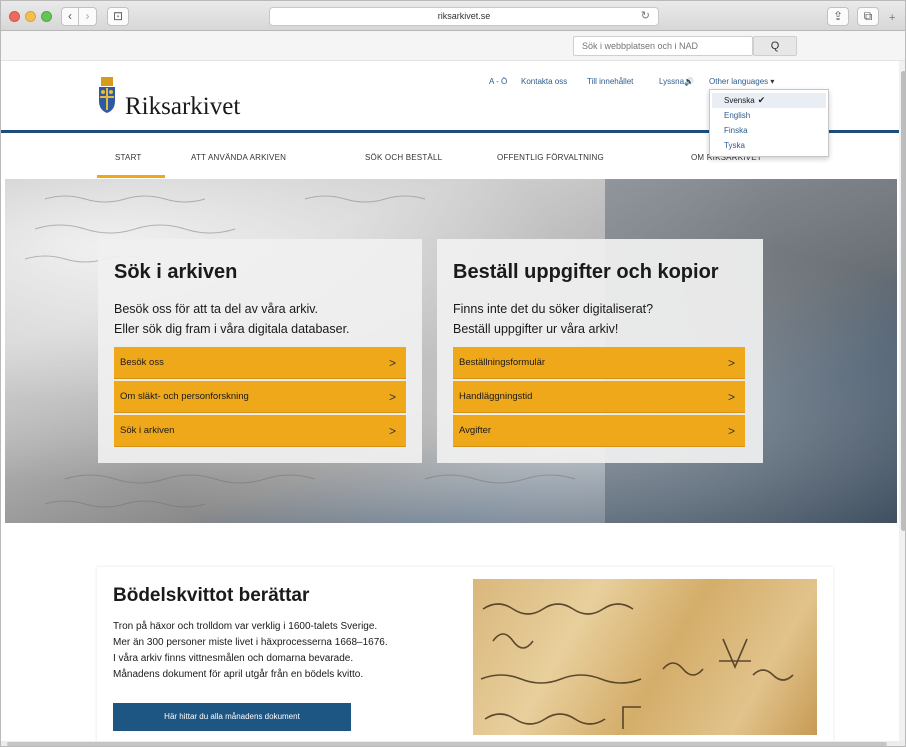 Image resolution: width=906 pixels, height=747 pixels. I want to click on feature-title: Bödelskvittot berättar, so click(211, 595).